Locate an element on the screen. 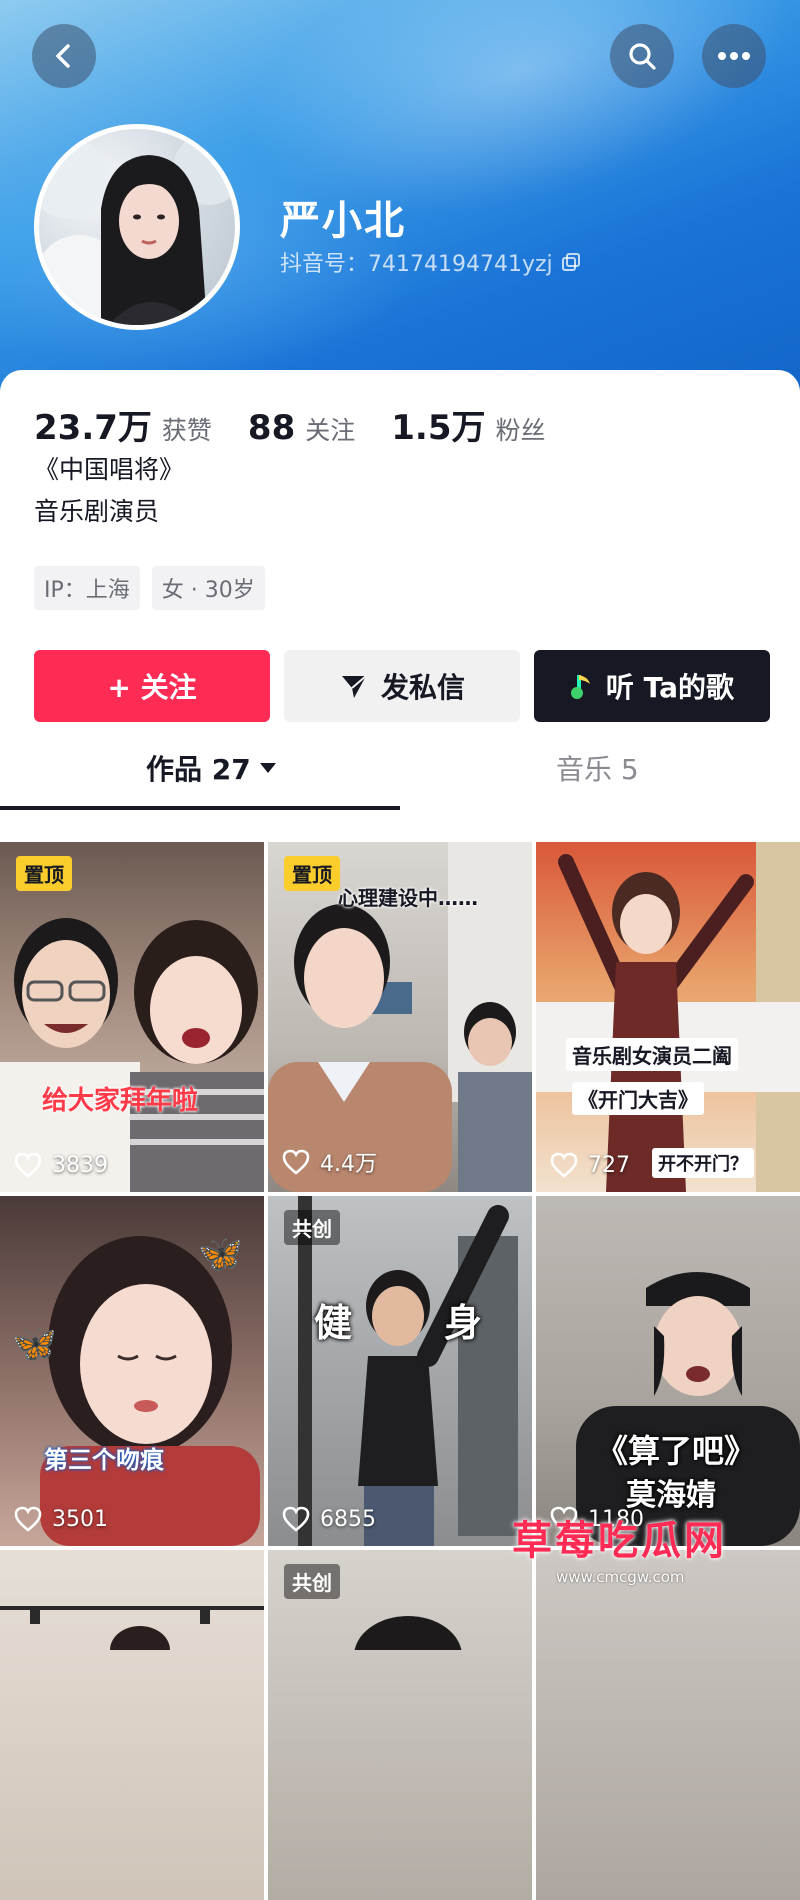 Image resolution: width=800 pixels, height=1900 pixels. chevron-left-icon is located at coordinates (63, 56).